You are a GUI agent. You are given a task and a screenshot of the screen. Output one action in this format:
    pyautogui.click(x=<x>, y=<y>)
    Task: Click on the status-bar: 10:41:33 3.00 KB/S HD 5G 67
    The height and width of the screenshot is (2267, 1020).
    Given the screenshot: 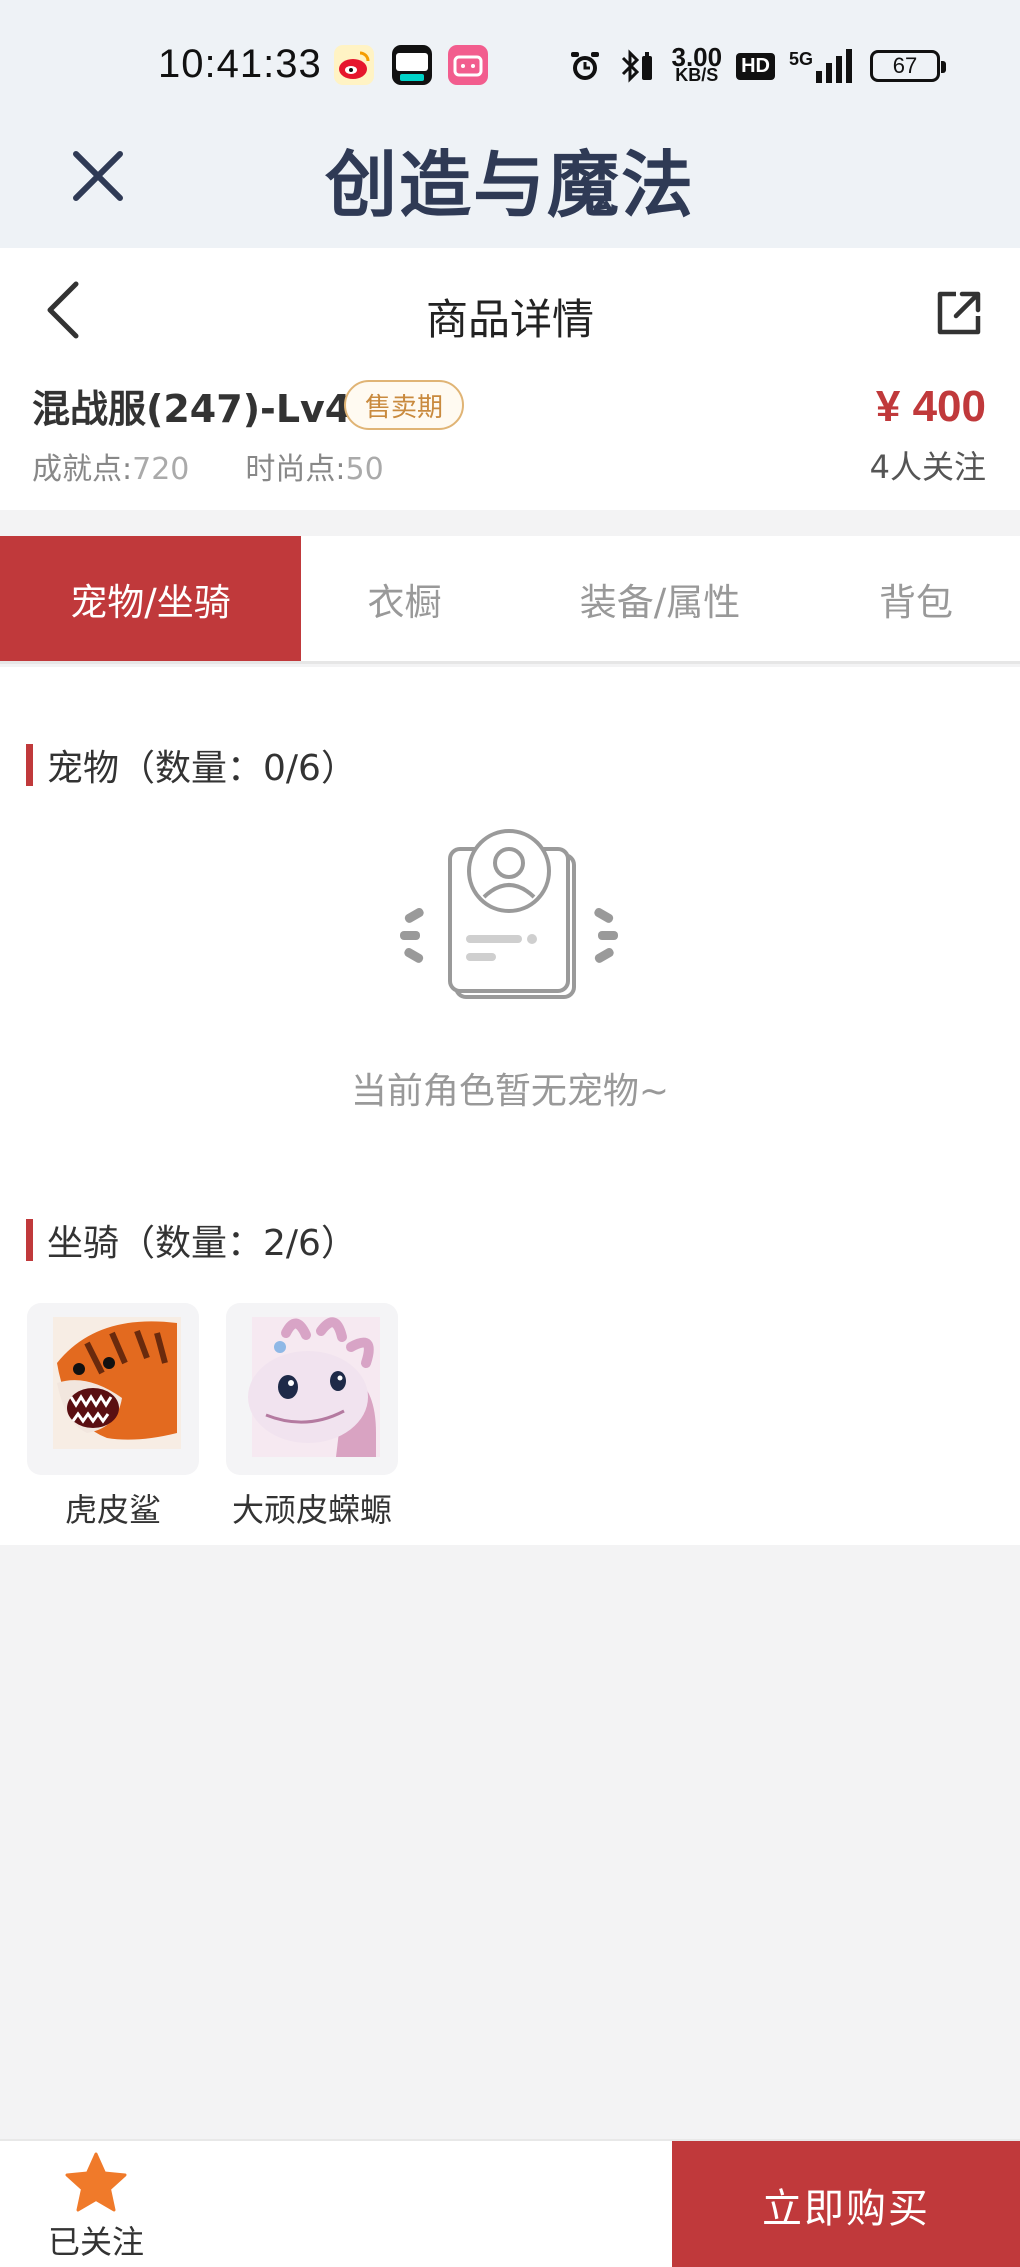 What is the action you would take?
    pyautogui.click(x=510, y=65)
    